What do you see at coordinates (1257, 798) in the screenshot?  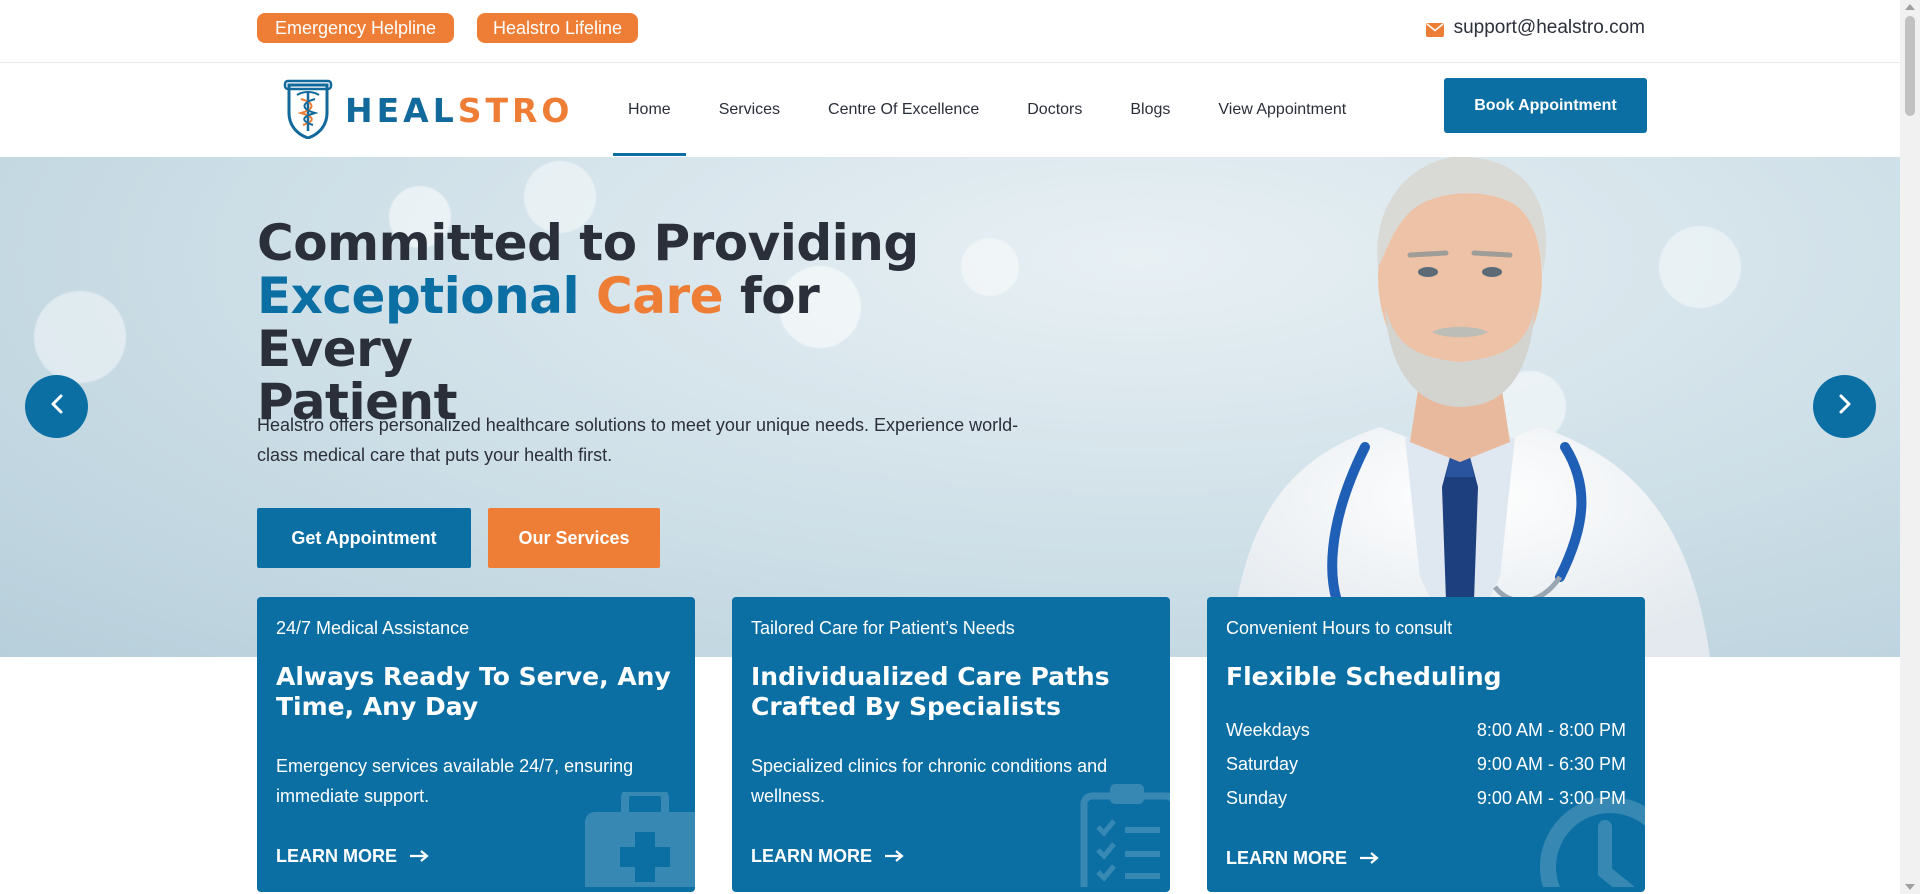 I see `hours-day: Sunday` at bounding box center [1257, 798].